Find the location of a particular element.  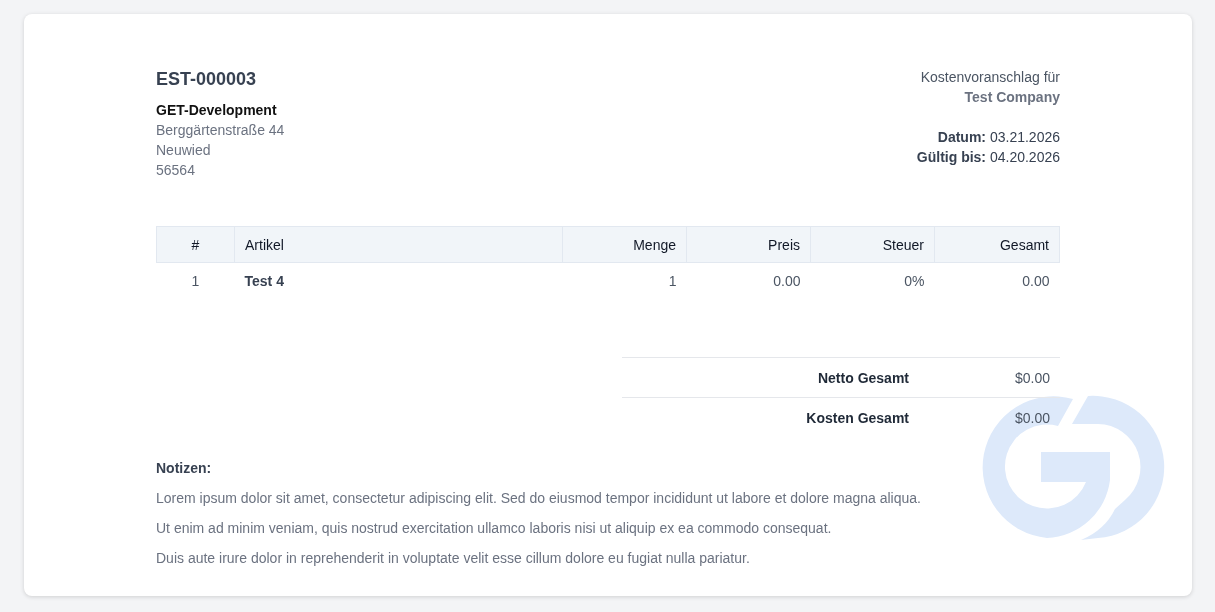

date-line: Gültig bis: 04.20.2026 is located at coordinates (988, 157).